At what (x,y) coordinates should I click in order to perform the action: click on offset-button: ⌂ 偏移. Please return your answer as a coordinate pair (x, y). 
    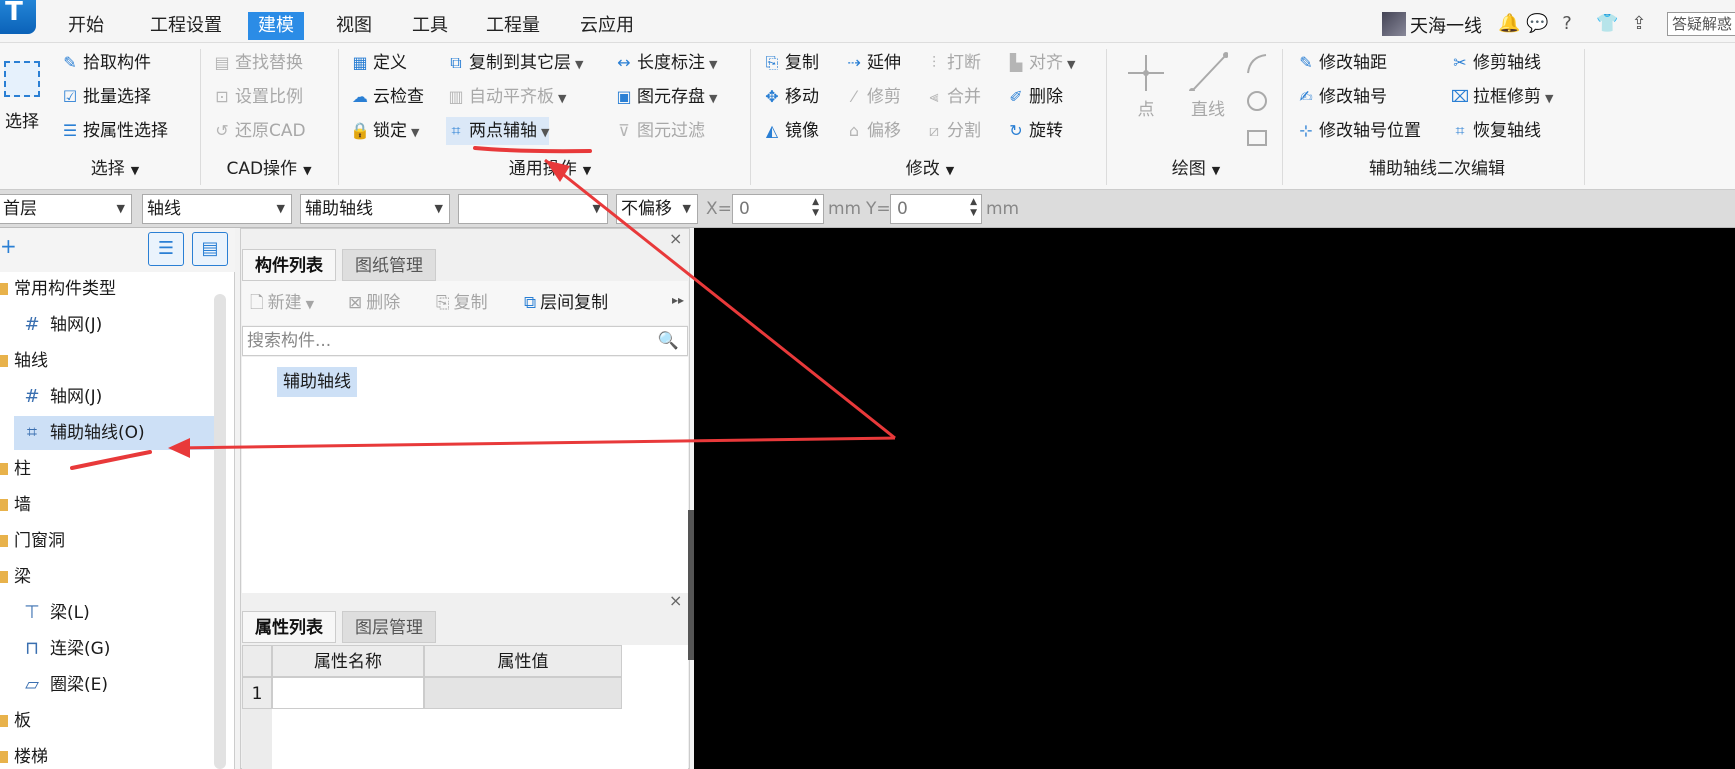
    Looking at the image, I should click on (872, 131).